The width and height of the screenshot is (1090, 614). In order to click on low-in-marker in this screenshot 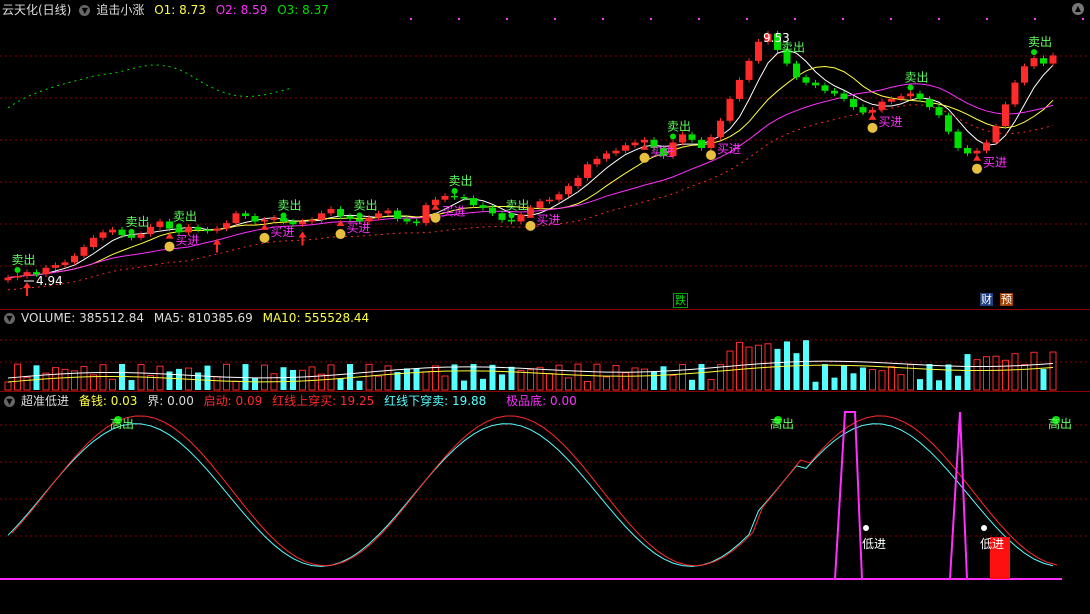, I will do `click(866, 528)`.